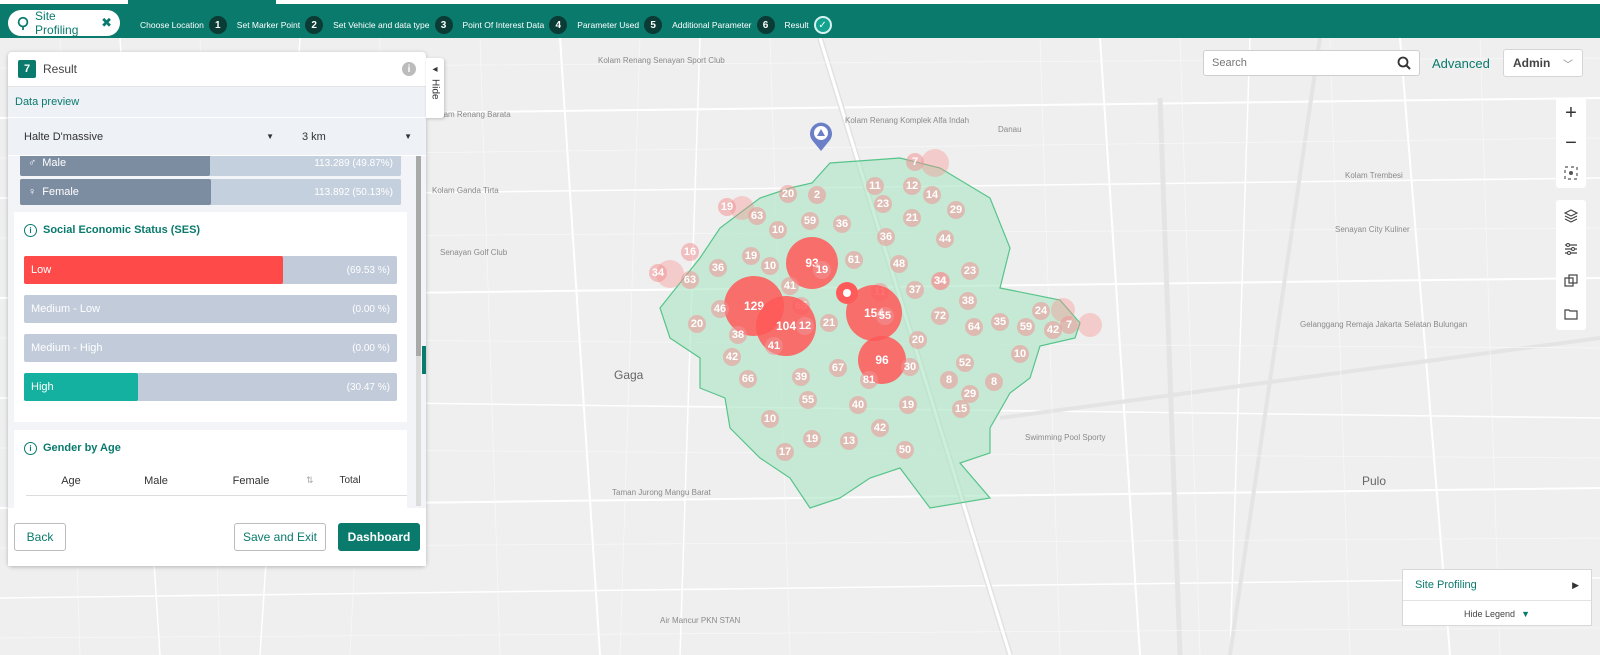  I want to click on cluster-marker: 67, so click(838, 368).